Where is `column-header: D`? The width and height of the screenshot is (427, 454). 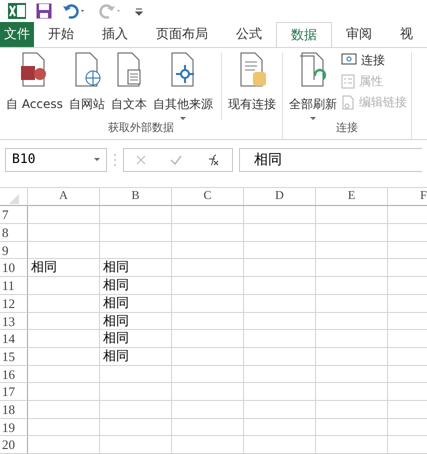
column-header: D is located at coordinates (280, 197).